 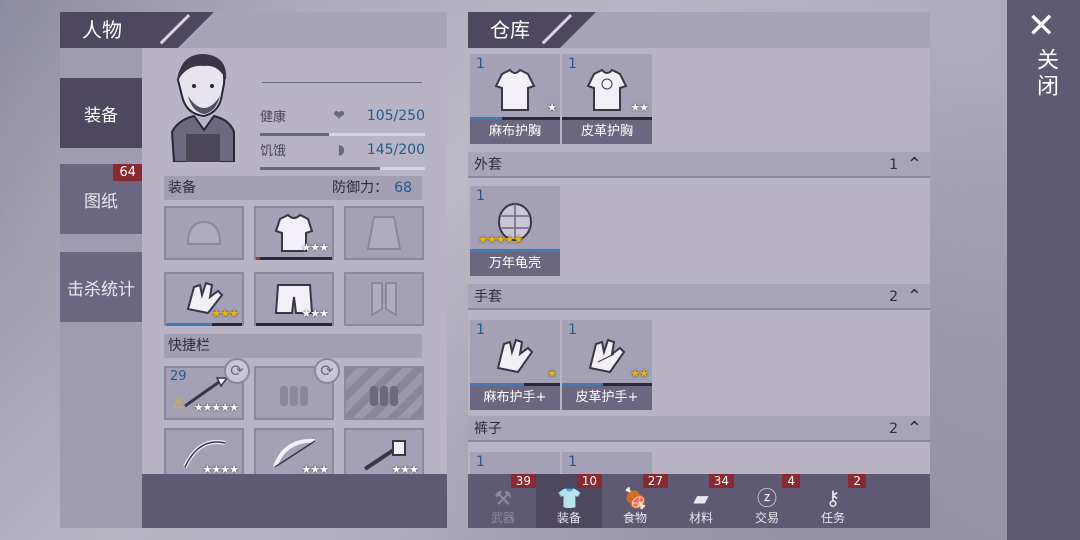 What do you see at coordinates (699, 165) in the screenshot?
I see `category-header-outerwear: 外套 1 ⌃` at bounding box center [699, 165].